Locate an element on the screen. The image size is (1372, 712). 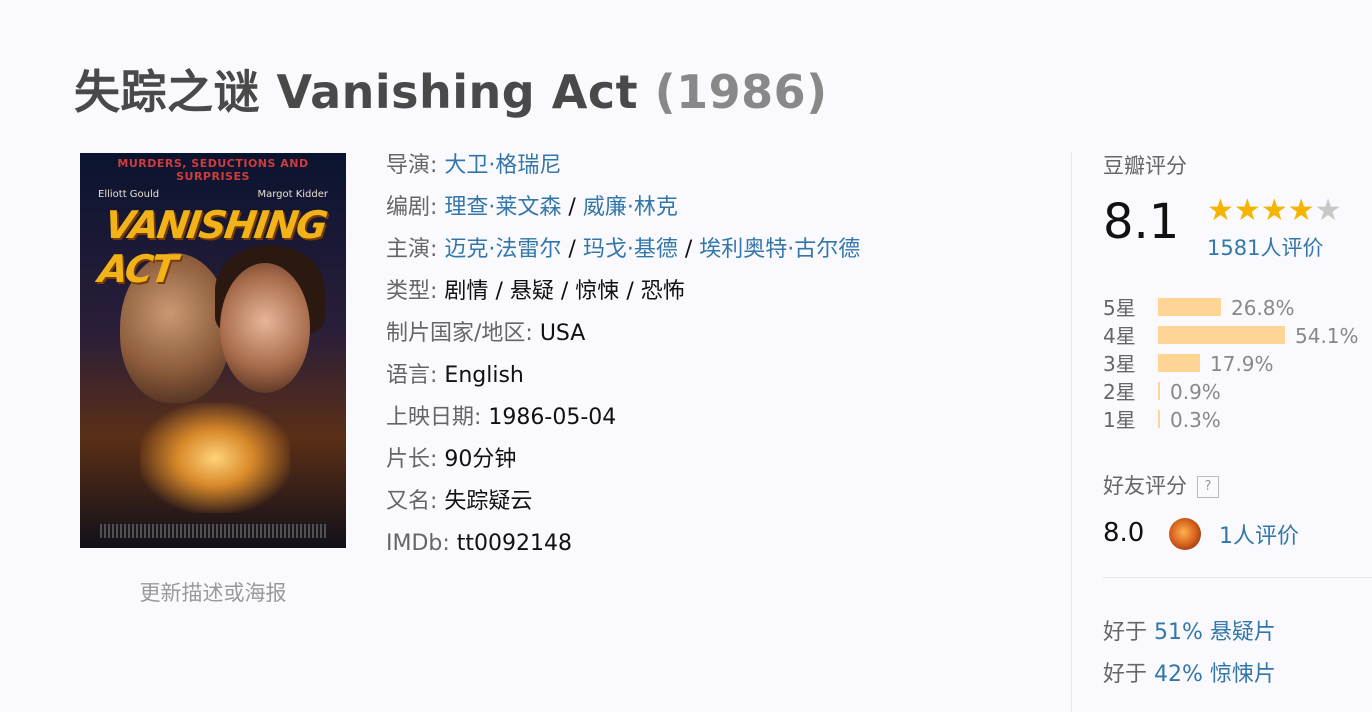
writer-link: 威廉·林克 is located at coordinates (630, 207).